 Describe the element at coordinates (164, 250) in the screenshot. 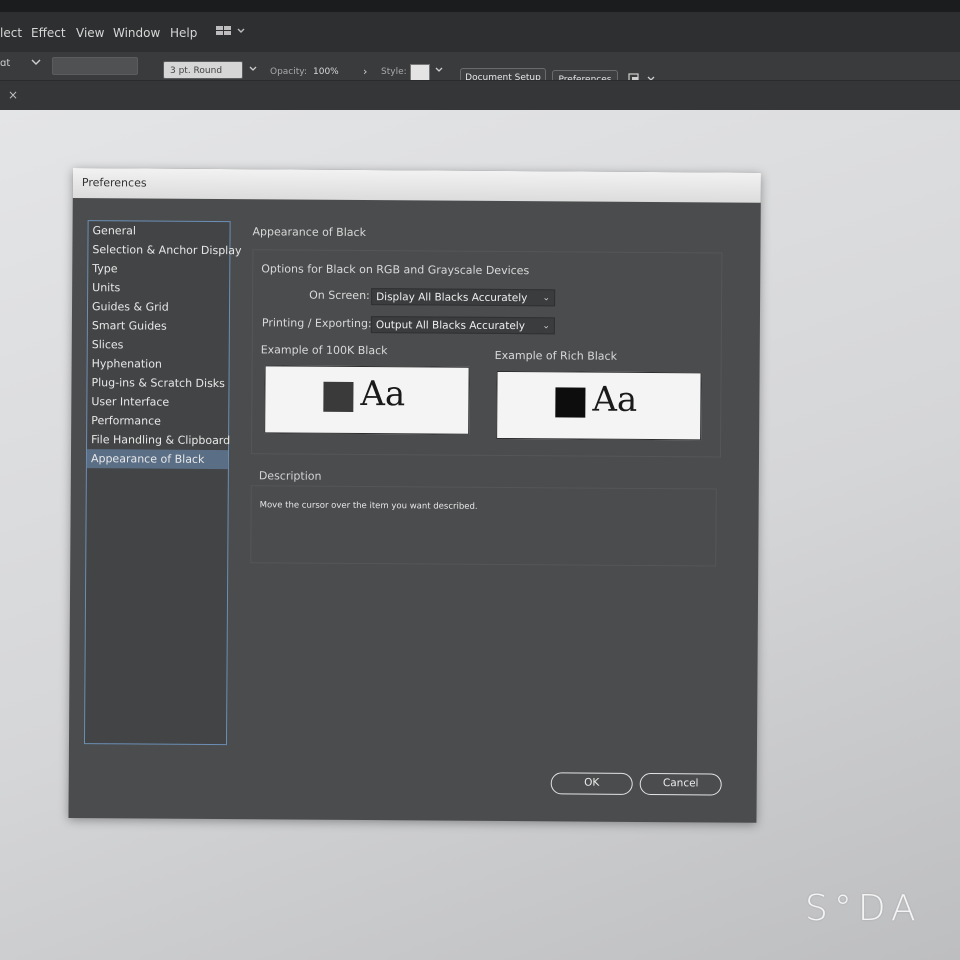

I see `sidebar-item-selection-anchor-display: Selection & Anchor Display` at that location.